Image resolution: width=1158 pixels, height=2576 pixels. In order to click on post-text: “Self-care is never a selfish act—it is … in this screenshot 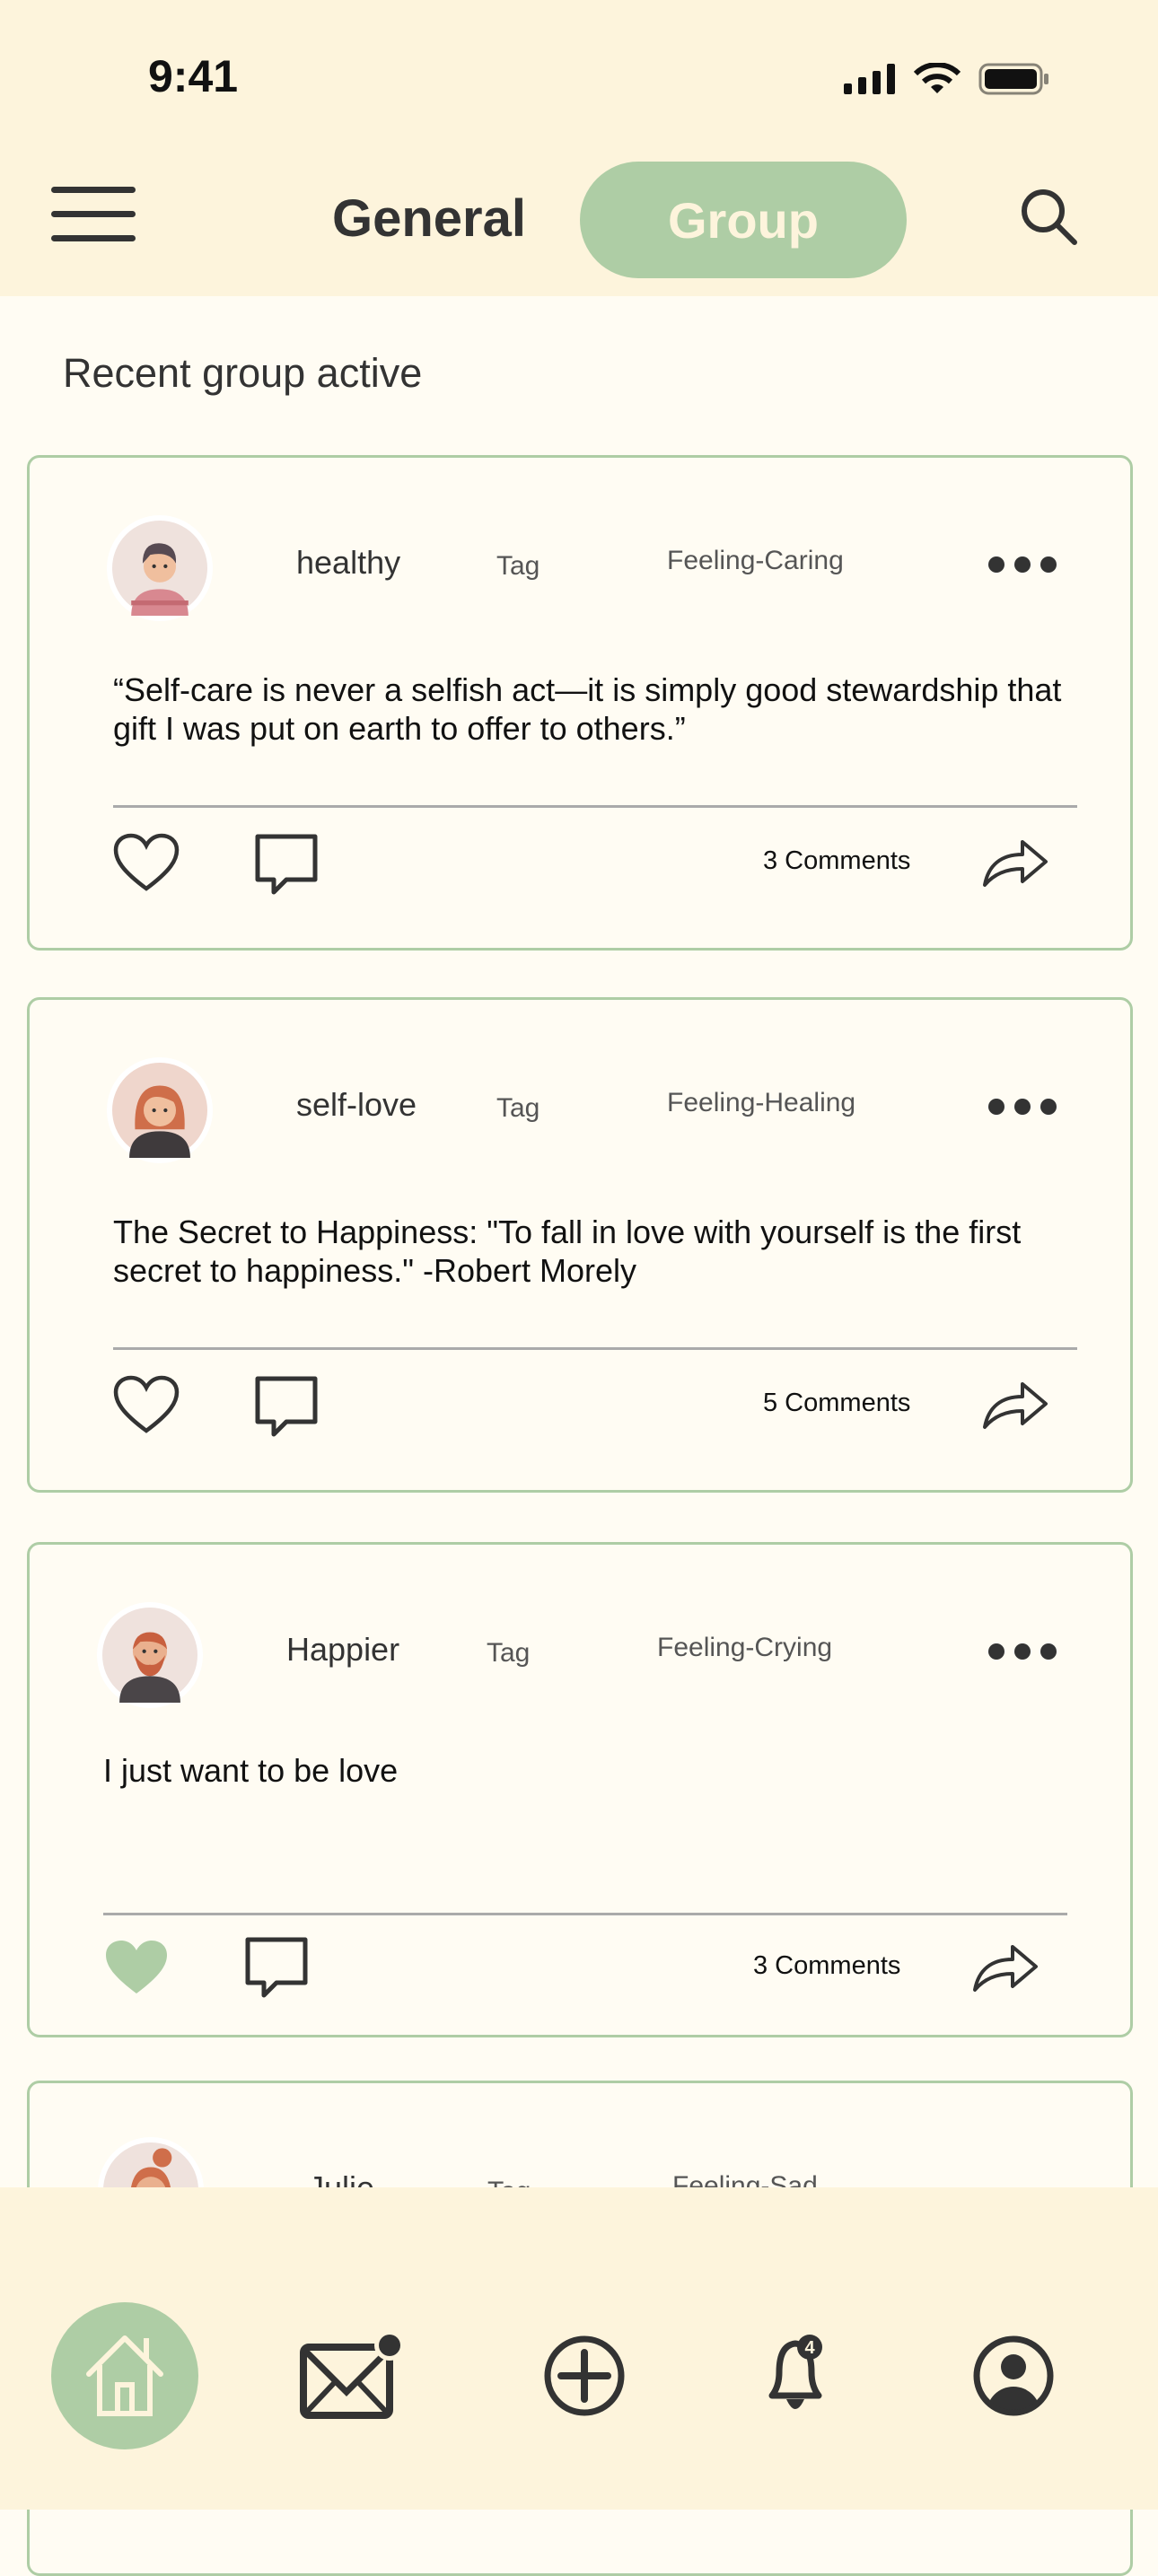, I will do `click(587, 709)`.